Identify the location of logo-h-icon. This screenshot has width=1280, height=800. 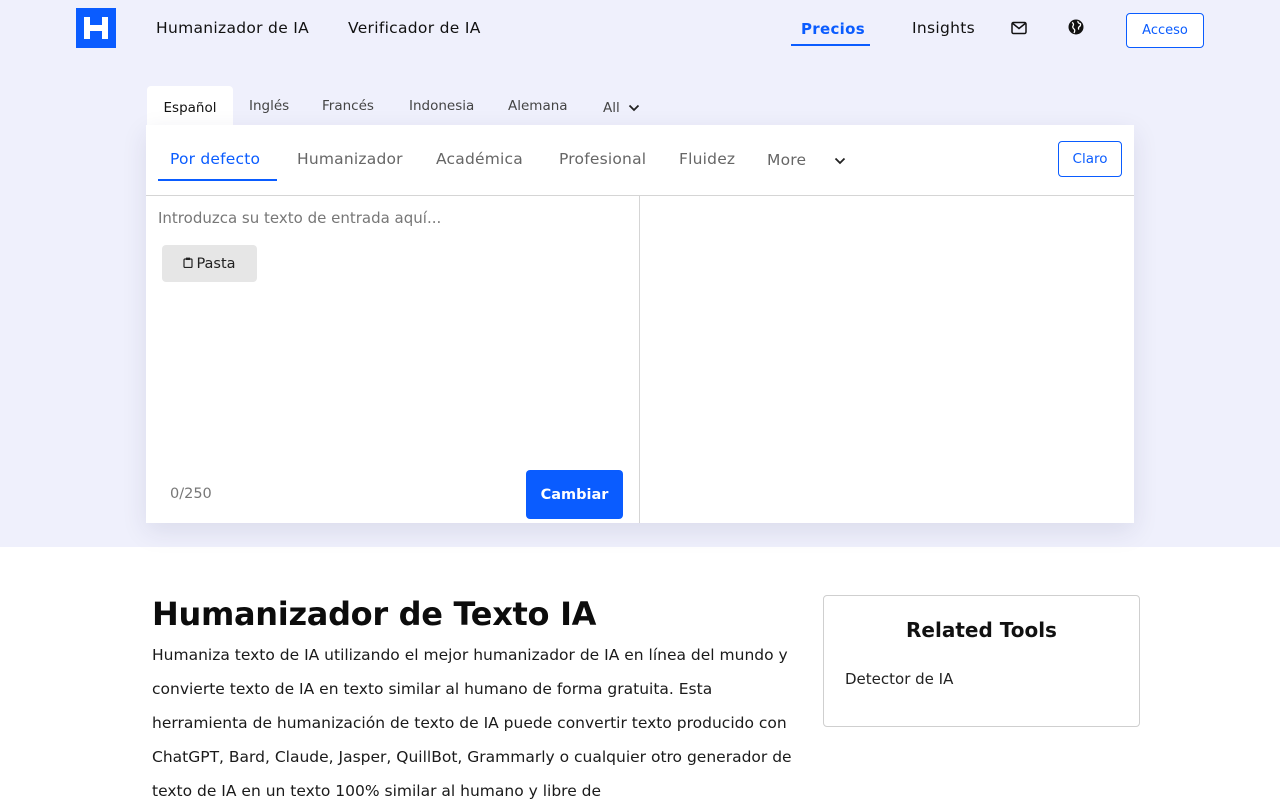
(96, 28).